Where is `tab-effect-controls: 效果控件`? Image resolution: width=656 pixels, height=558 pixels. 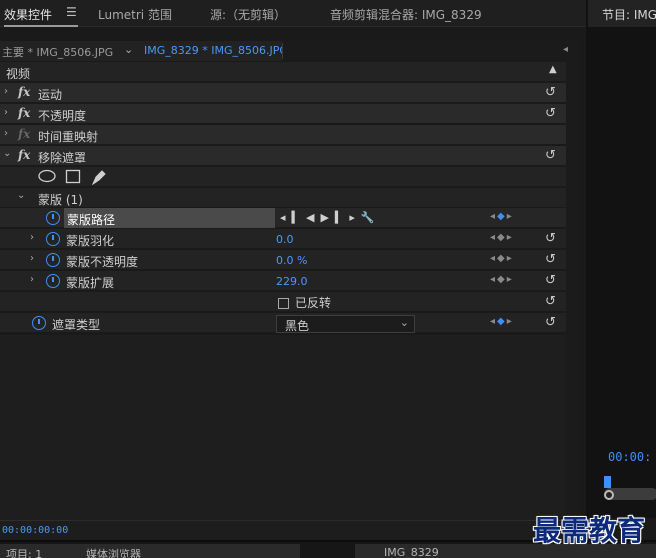 tab-effect-controls: 效果控件 is located at coordinates (28, 14).